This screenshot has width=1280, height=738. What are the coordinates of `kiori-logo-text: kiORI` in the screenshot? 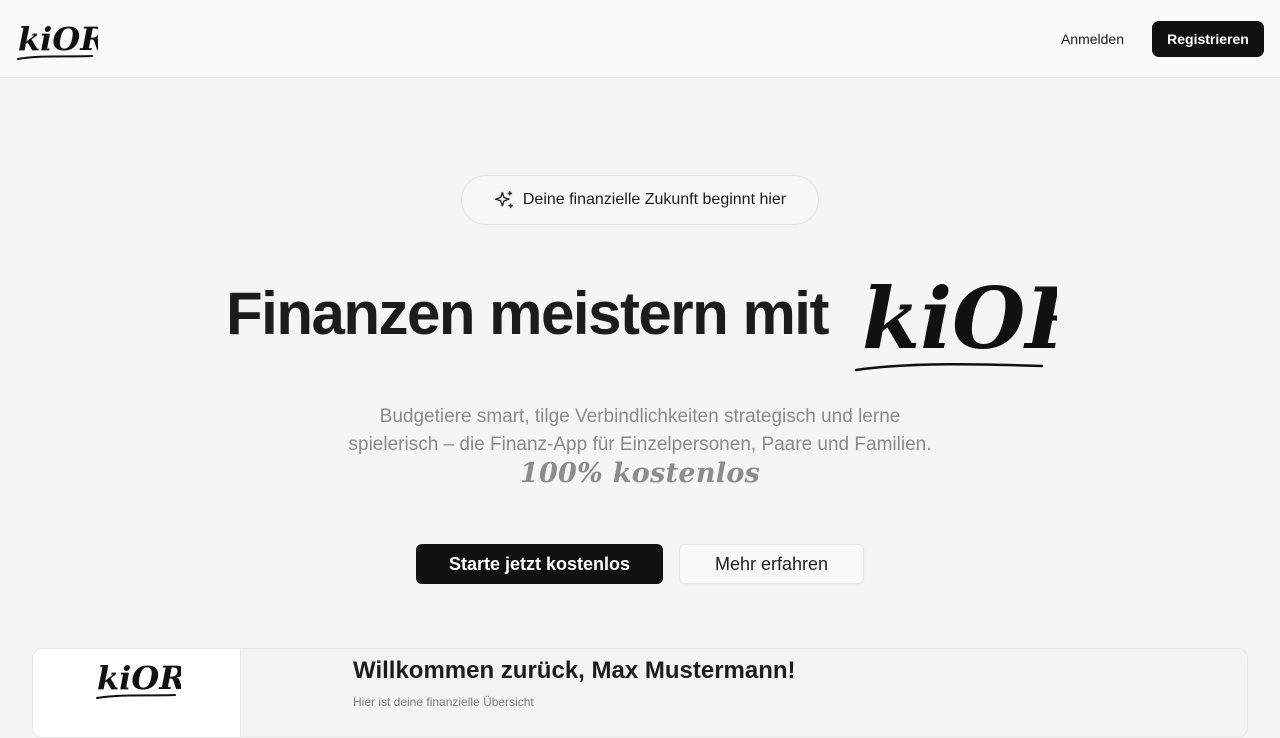 It's located at (58, 39).